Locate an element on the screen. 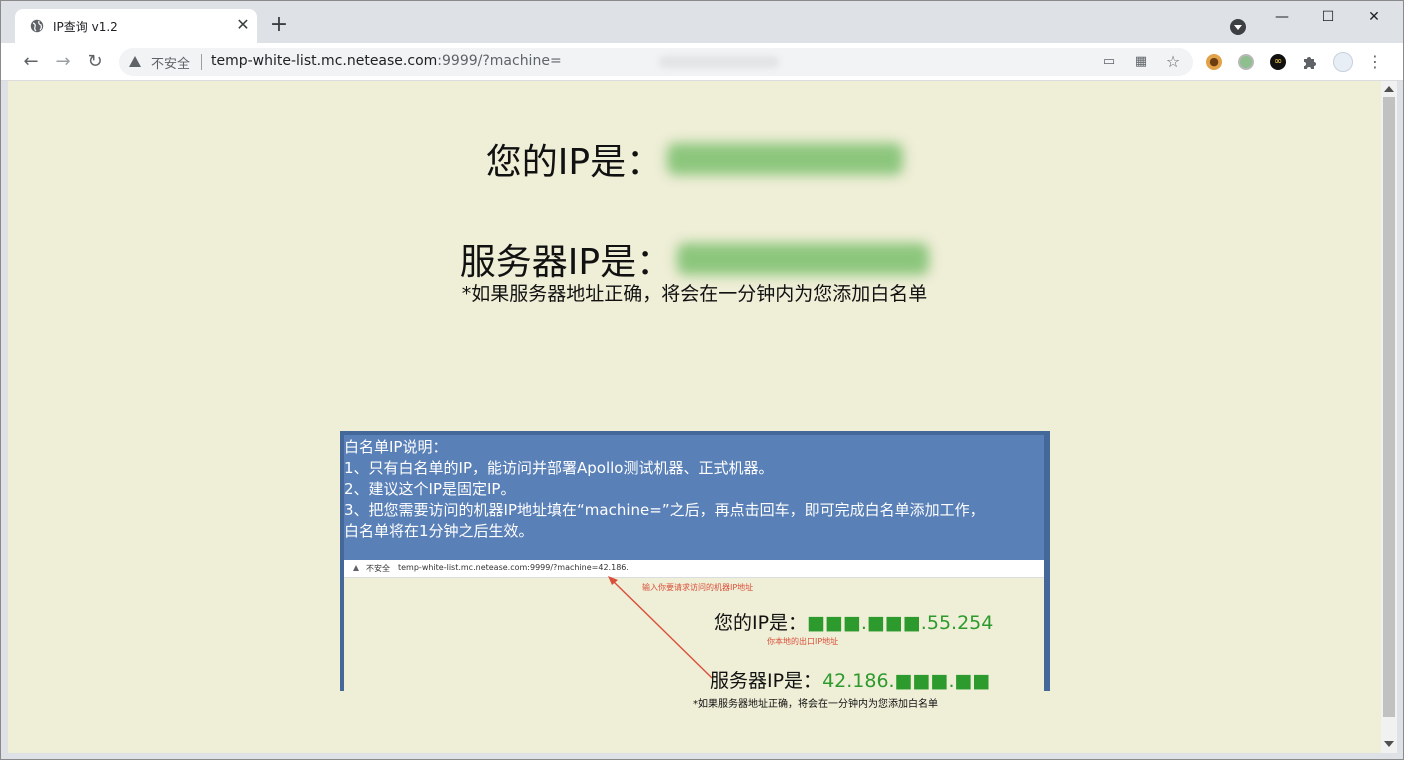 The width and height of the screenshot is (1404, 760). browser-tab: IP查询 v1.2 ✕ is located at coordinates (136, 26).